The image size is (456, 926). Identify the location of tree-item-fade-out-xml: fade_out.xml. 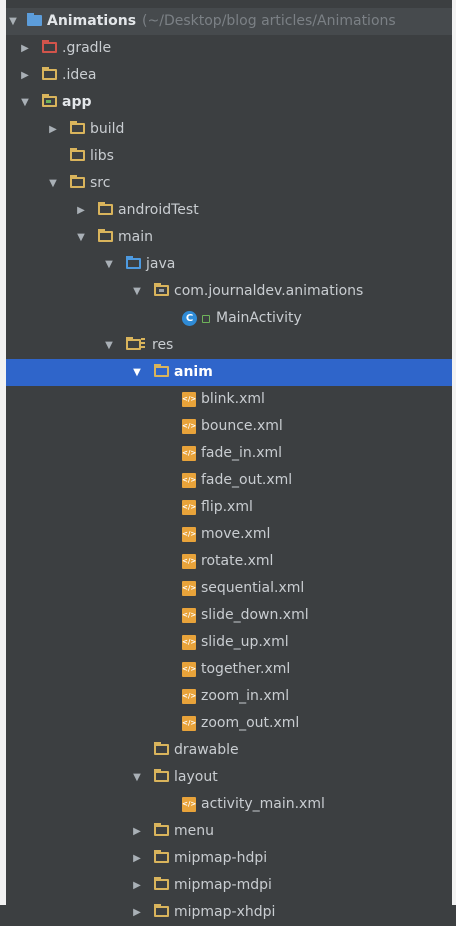
(229, 480).